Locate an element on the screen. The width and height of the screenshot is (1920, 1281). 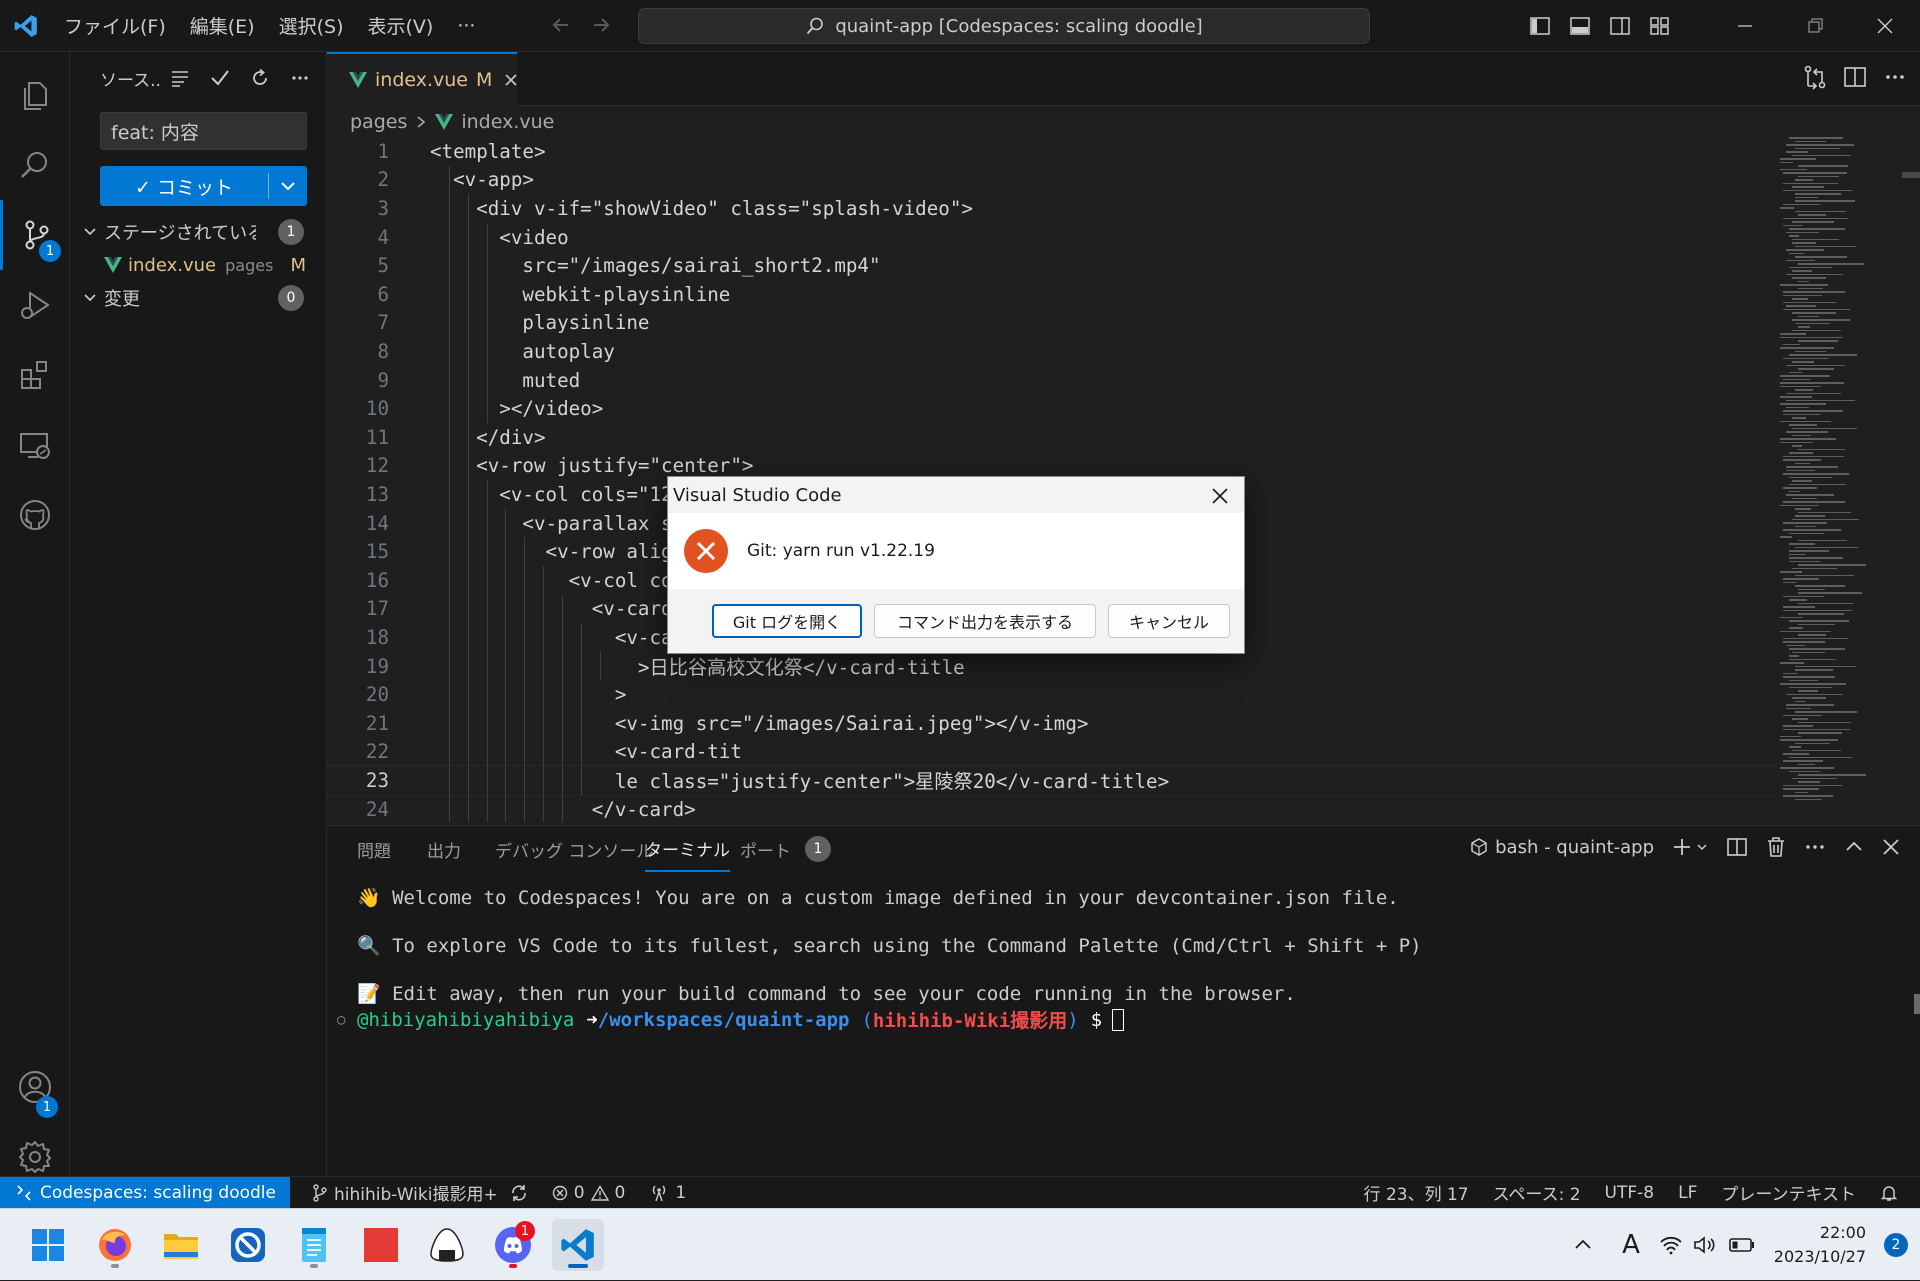
notepad-icon is located at coordinates (314, 1245).